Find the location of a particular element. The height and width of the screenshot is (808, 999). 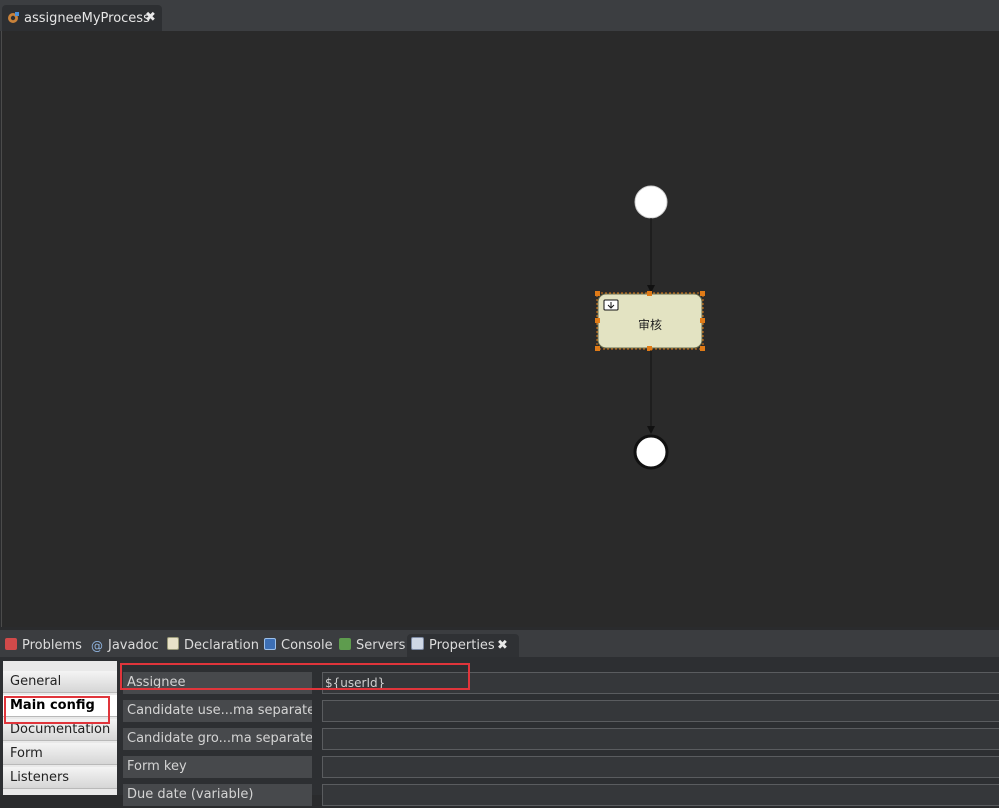

candidate-users-input is located at coordinates (660, 711).